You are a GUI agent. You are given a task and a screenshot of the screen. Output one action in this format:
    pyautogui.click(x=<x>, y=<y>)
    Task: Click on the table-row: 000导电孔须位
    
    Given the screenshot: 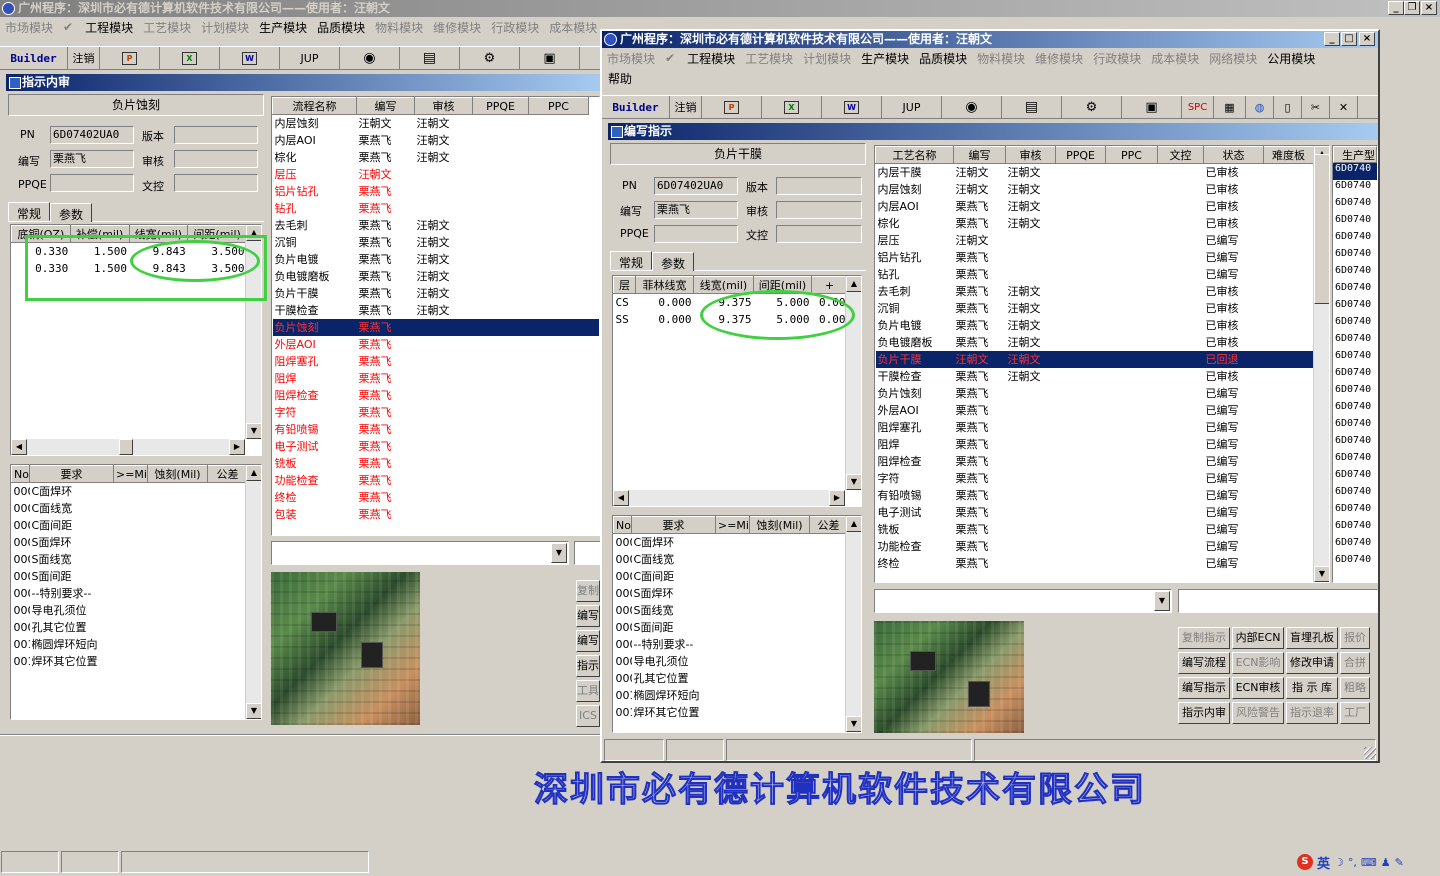 What is the action you would take?
    pyautogui.click(x=130, y=610)
    